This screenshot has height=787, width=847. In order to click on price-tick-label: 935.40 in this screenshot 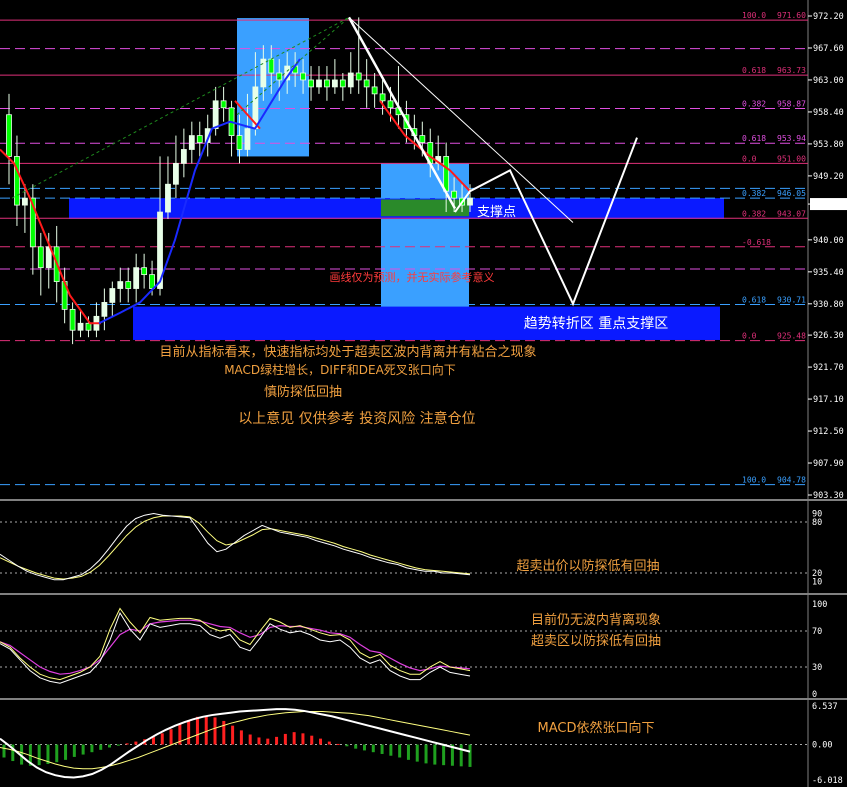, I will do `click(828, 273)`.